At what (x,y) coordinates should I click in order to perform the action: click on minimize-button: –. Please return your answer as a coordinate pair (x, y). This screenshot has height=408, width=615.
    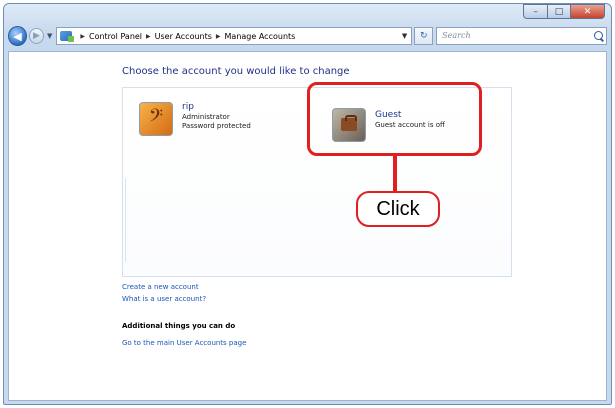
    Looking at the image, I should click on (535, 11).